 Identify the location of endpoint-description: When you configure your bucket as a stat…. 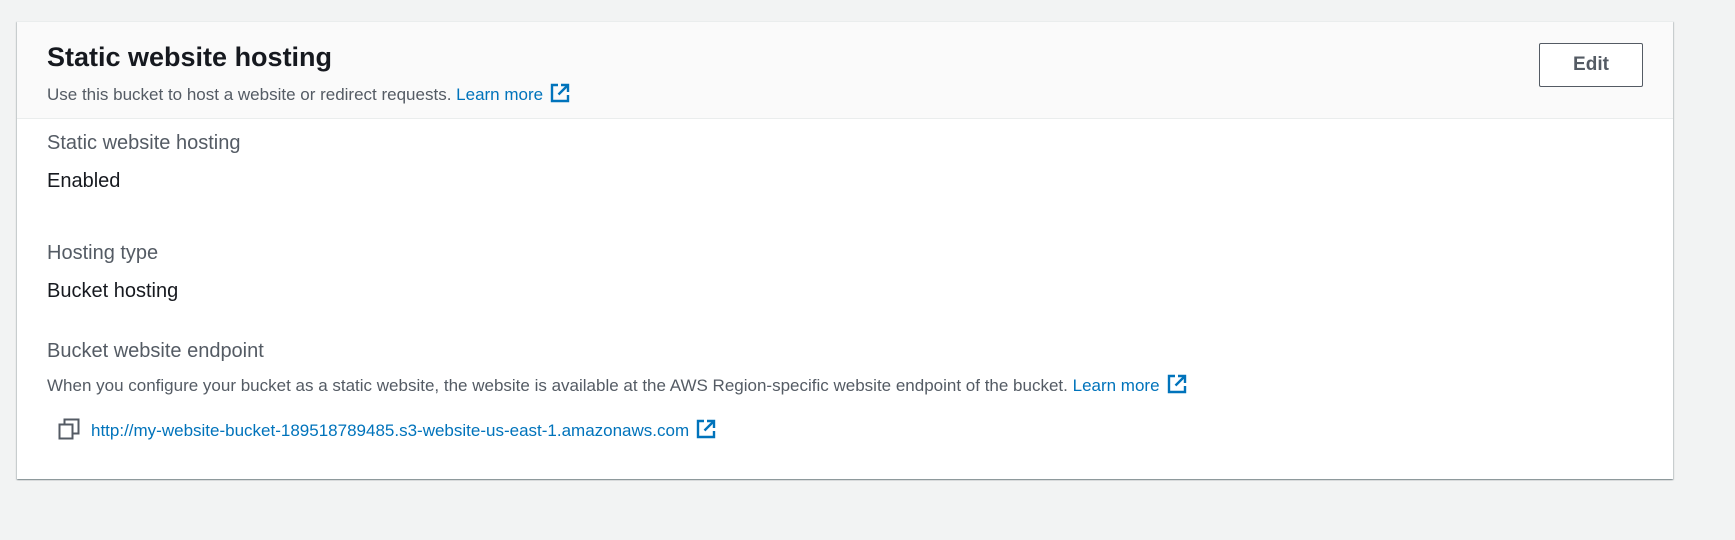
(617, 385).